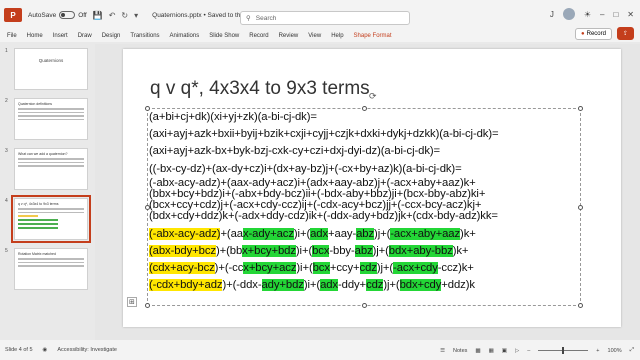 Image resolution: width=640 pixels, height=360 pixels. Describe the element at coordinates (314, 36) in the screenshot. I see `tab-view: View` at that location.